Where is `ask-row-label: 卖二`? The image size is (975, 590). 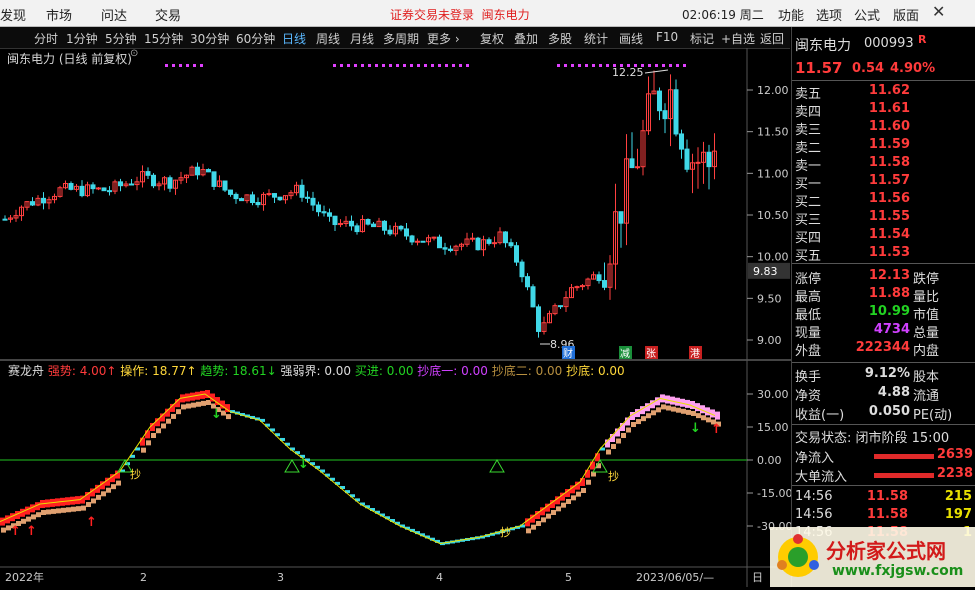
ask-row-label: 卖二 is located at coordinates (808, 148).